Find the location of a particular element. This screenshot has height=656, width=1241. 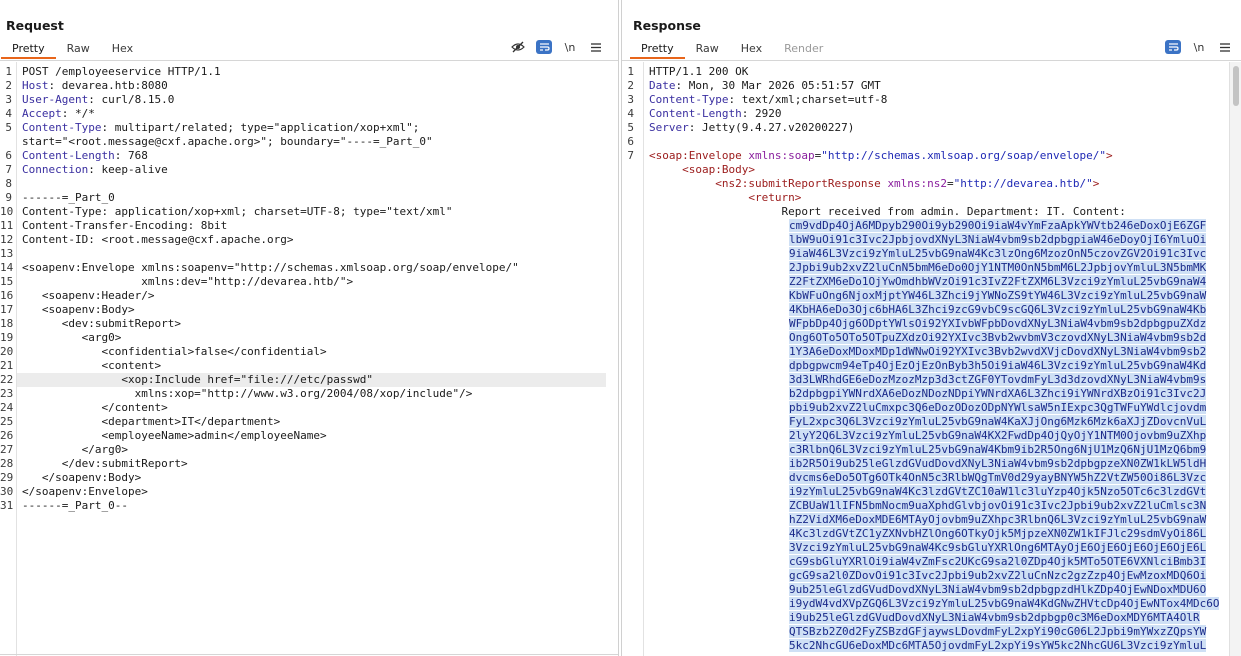

line-code: Server: Jetty(9.4.27.v20200227) is located at coordinates (752, 127).